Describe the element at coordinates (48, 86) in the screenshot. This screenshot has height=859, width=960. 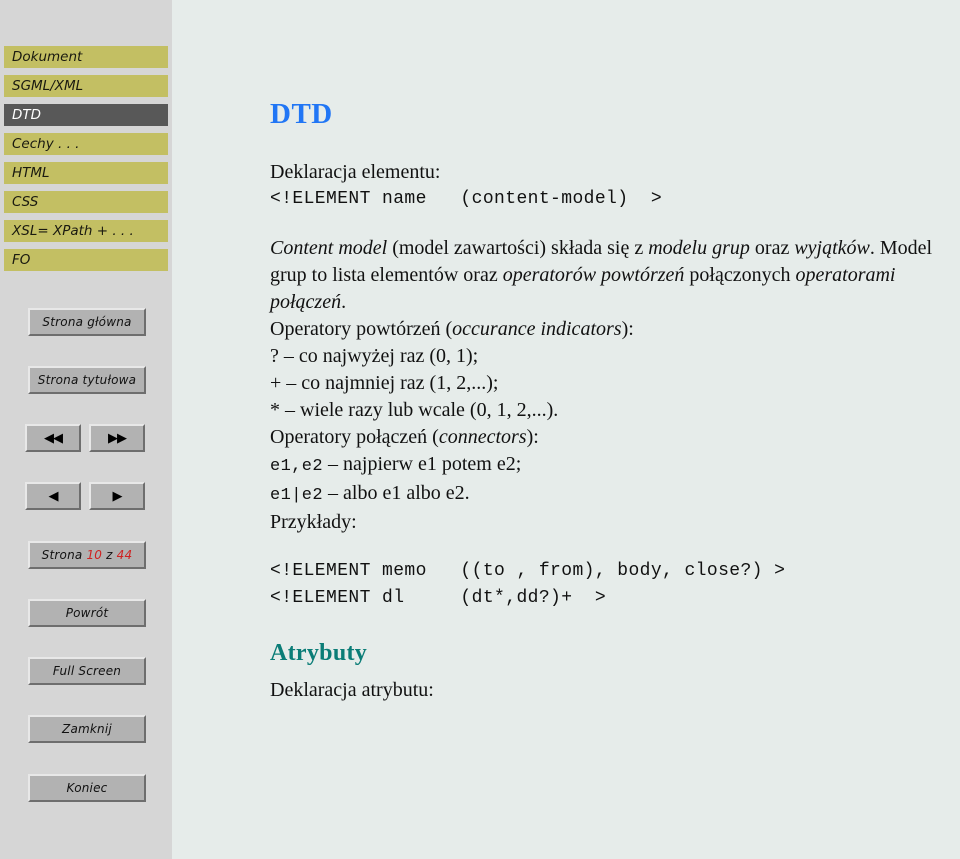
I see `sidebar-item-label: SGML/XML` at that location.